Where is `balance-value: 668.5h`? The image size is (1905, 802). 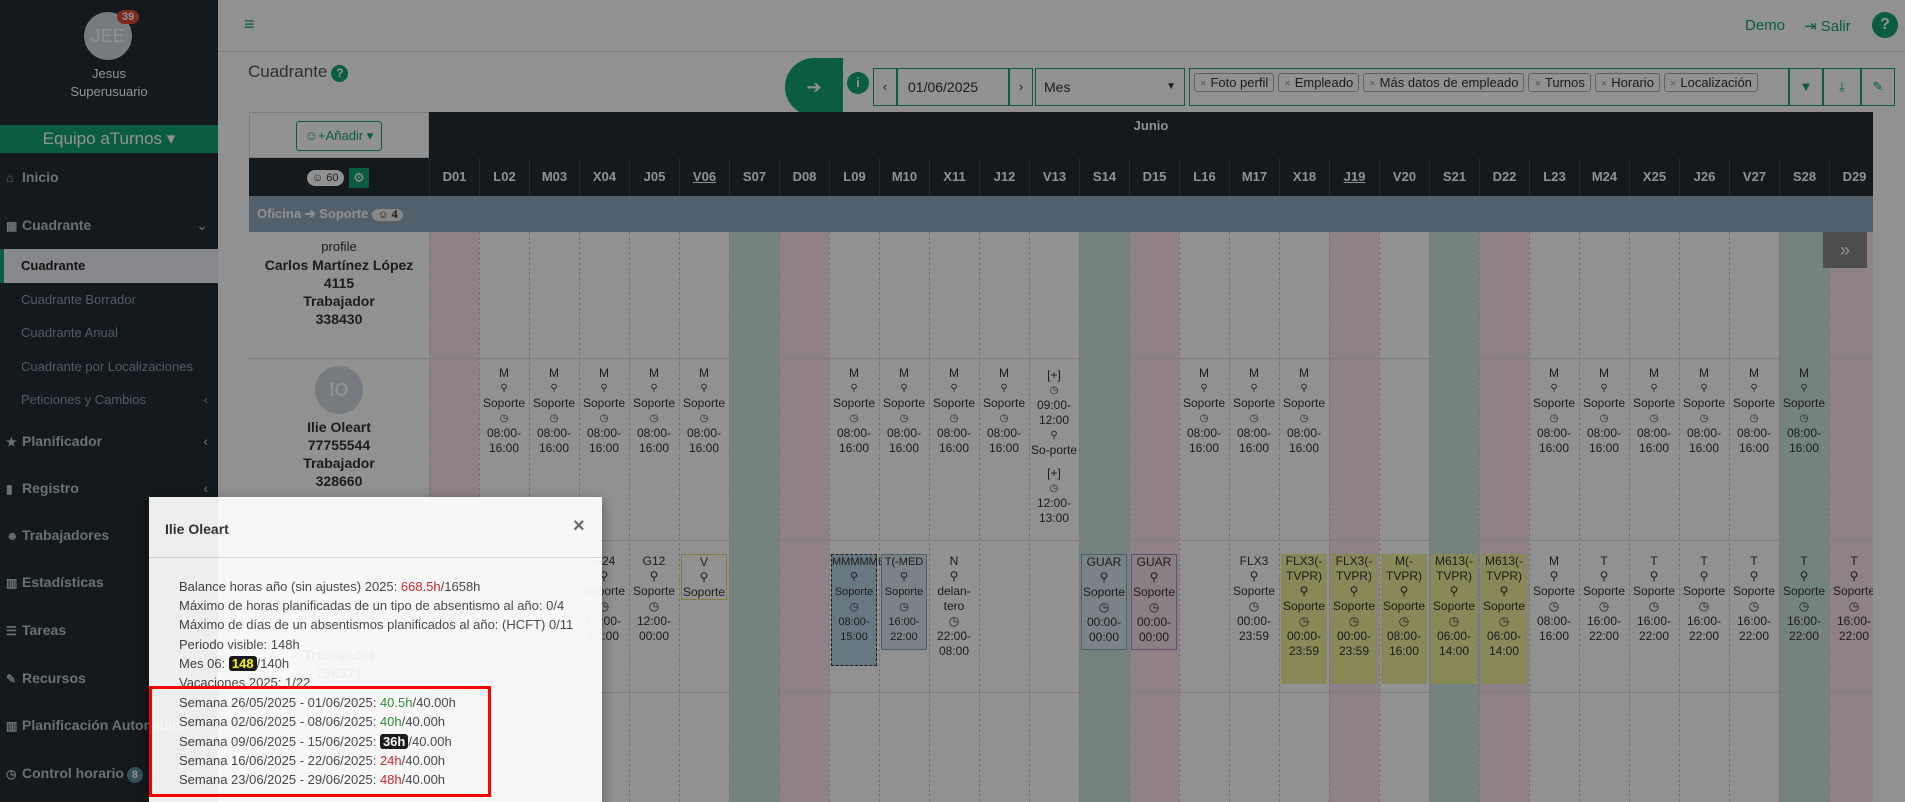
balance-value: 668.5h is located at coordinates (420, 586).